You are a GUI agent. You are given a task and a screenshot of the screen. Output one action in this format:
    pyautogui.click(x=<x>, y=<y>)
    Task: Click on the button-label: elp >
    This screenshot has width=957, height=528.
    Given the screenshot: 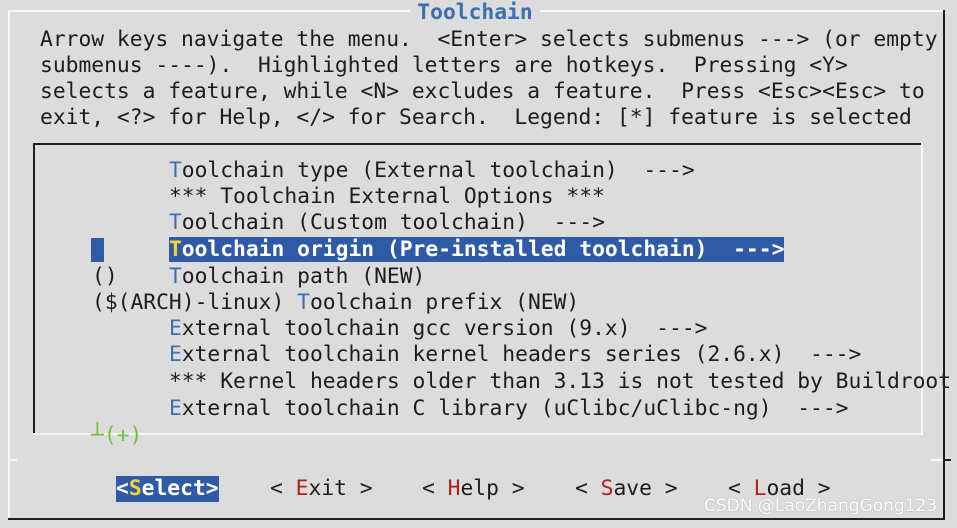 What is the action you would take?
    pyautogui.click(x=492, y=488)
    